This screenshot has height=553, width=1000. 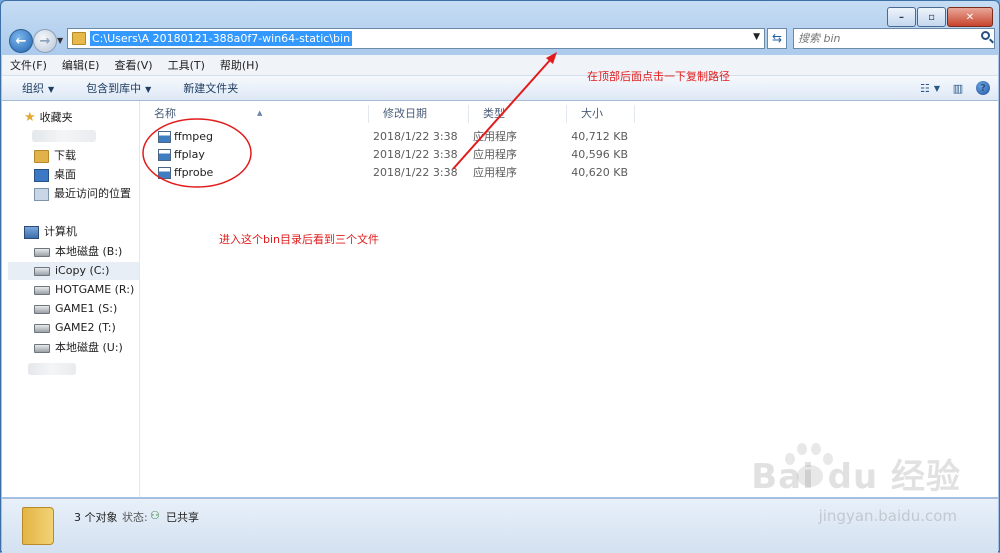 What do you see at coordinates (599, 154) in the screenshot?
I see `file-size: 40,596 KB` at bounding box center [599, 154].